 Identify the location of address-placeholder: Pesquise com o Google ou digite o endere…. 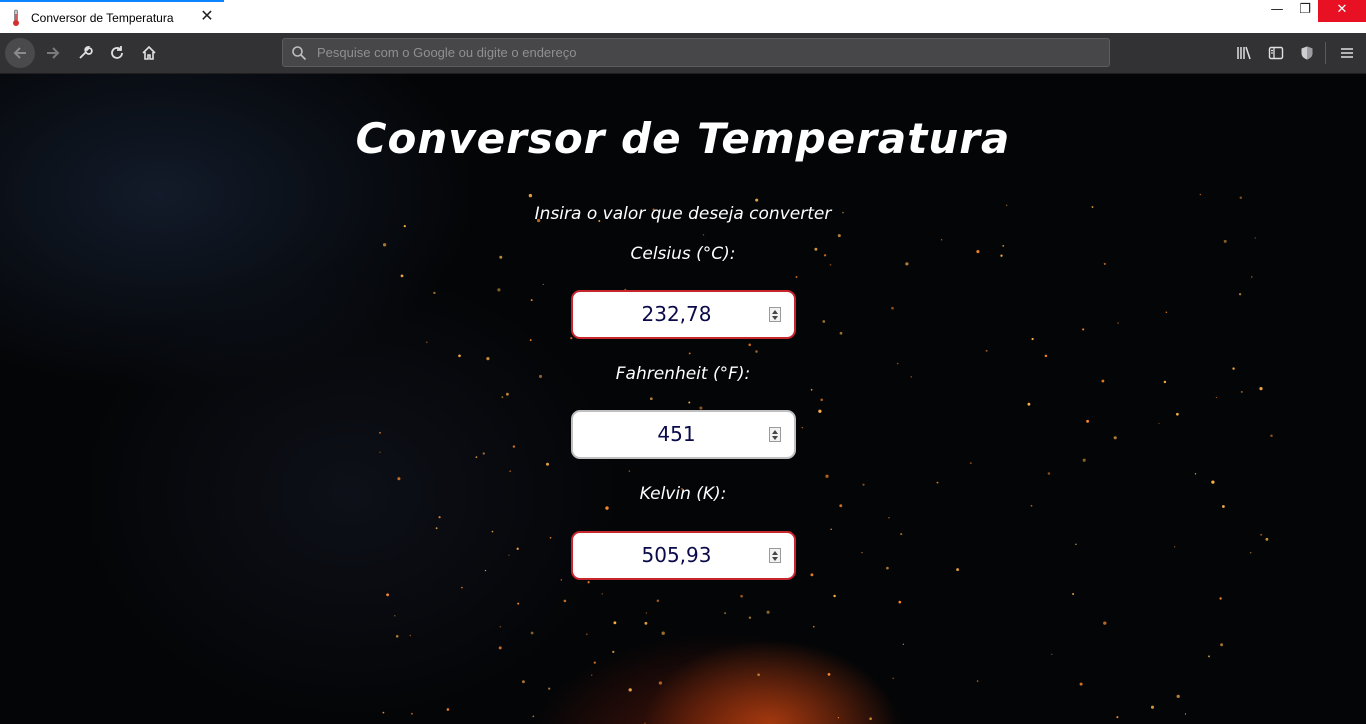
(447, 52).